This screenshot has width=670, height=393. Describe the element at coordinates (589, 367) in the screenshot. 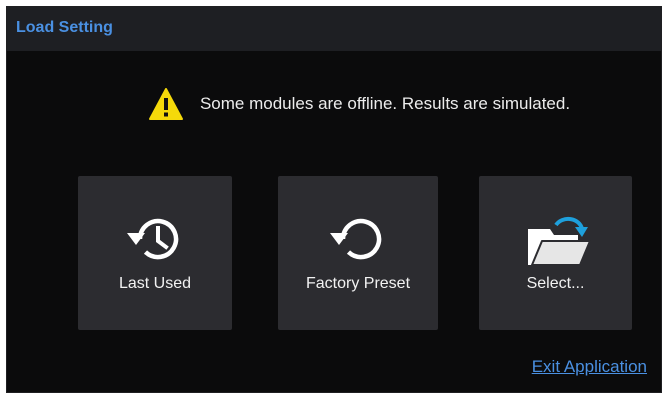

I see `exit-application-link: Exit Application` at that location.